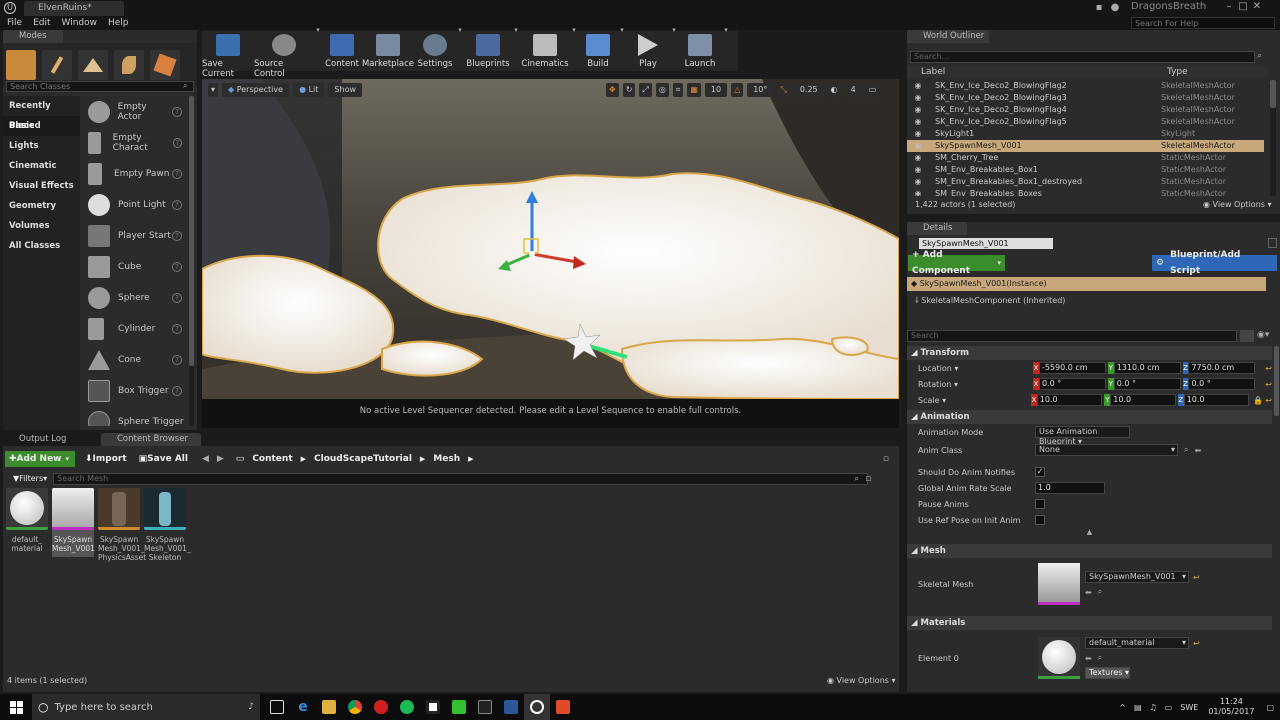 This screenshot has width=1280, height=720. Describe the element at coordinates (872, 90) in the screenshot. I see `viewport-layout-icon: ▭` at that location.